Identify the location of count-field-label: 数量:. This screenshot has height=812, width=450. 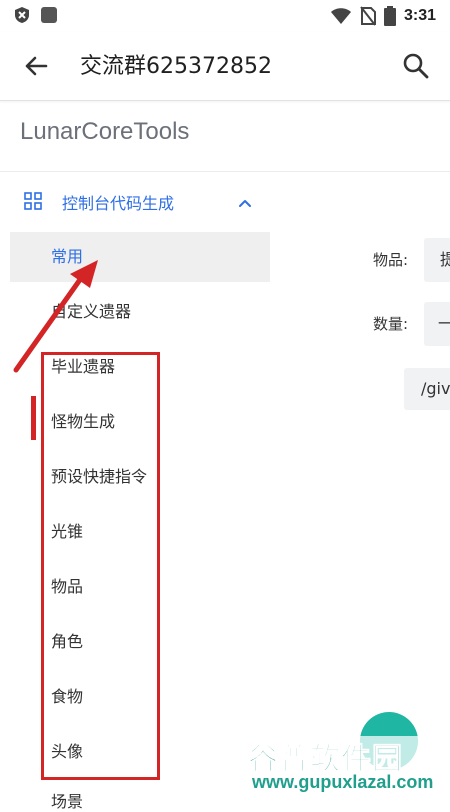
(391, 324).